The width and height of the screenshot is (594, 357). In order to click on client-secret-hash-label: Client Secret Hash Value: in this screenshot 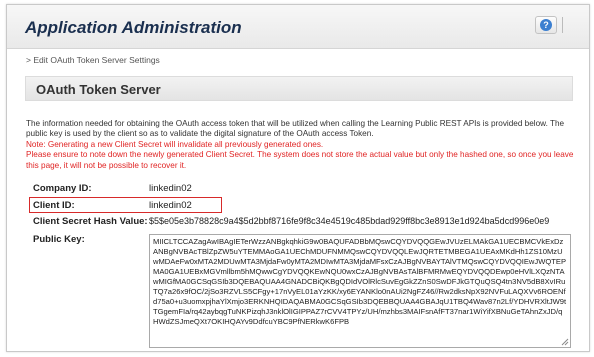, I will do `click(90, 221)`.